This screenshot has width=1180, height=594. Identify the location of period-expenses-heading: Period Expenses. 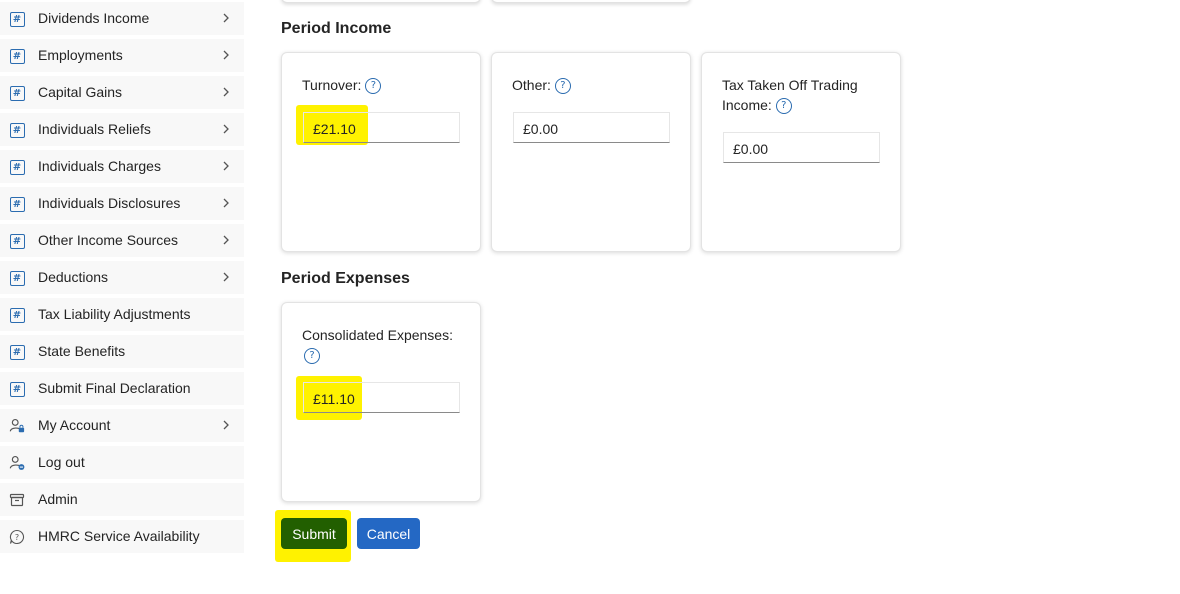
(345, 278).